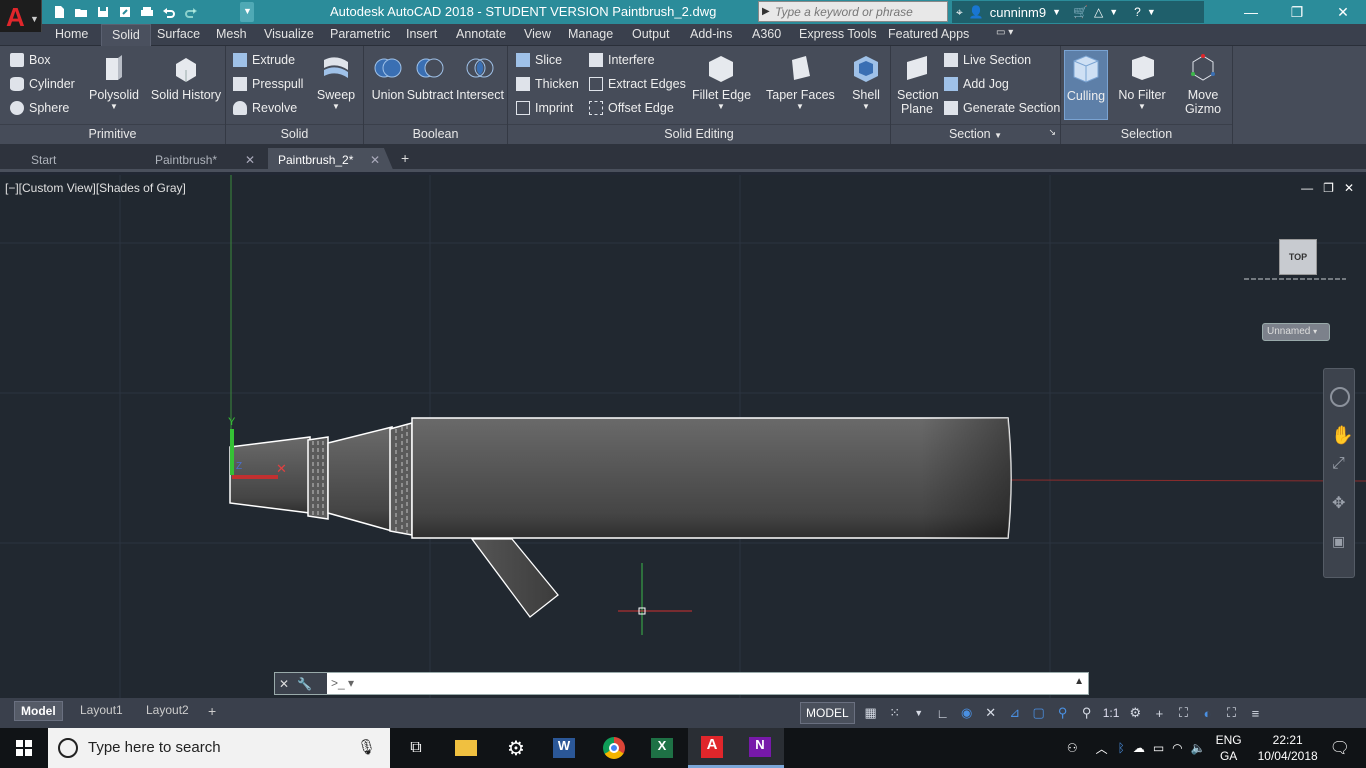 The width and height of the screenshot is (1366, 768). I want to click on viewport-controls-label: [−][Custom View][Shades of Gray], so click(95, 188).